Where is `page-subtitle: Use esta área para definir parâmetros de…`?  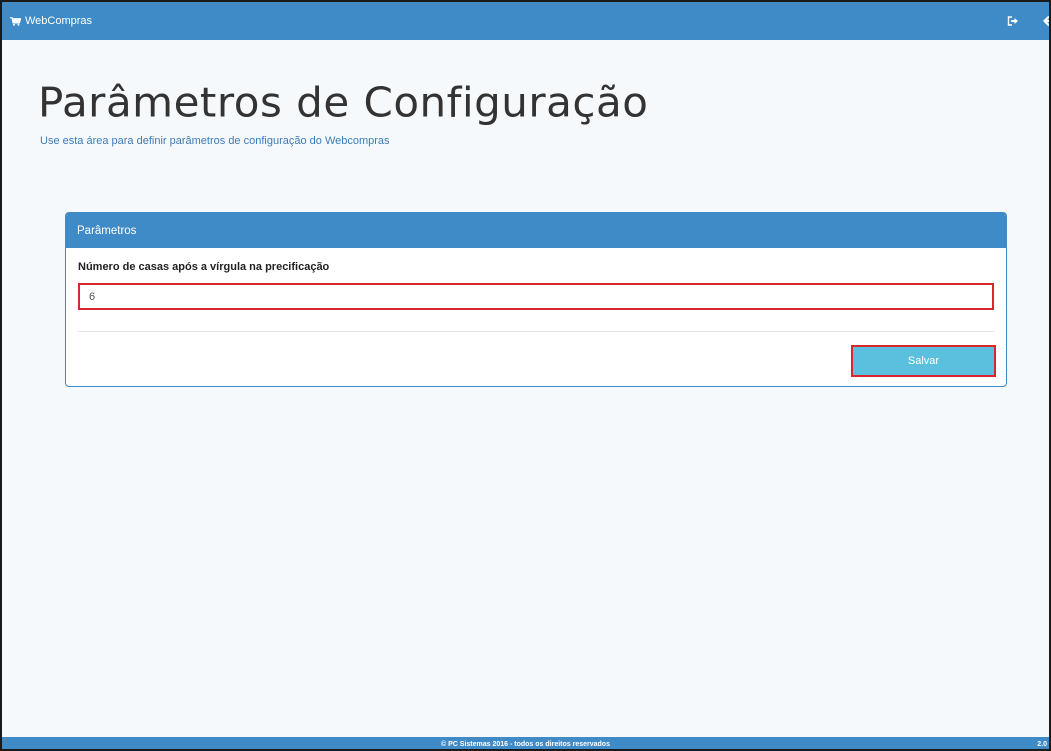 page-subtitle: Use esta área para definir parâmetros de… is located at coordinates (215, 141).